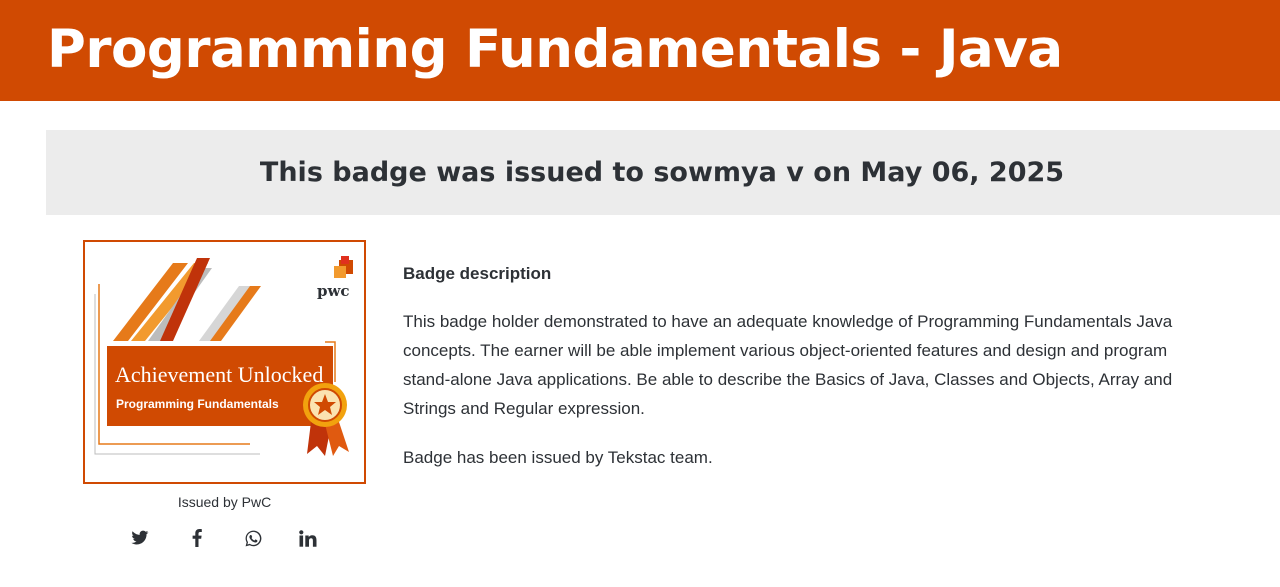 This screenshot has height=587, width=1280. Describe the element at coordinates (524, 408) in the screenshot. I see `description-line: Strings and Regular expression.` at that location.